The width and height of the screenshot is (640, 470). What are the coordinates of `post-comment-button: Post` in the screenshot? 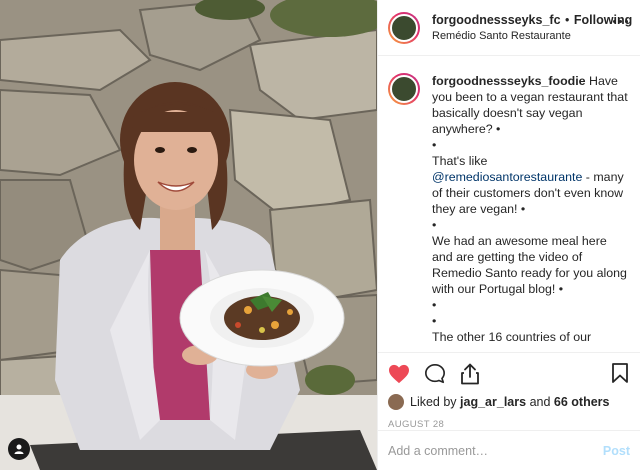 It's located at (616, 451).